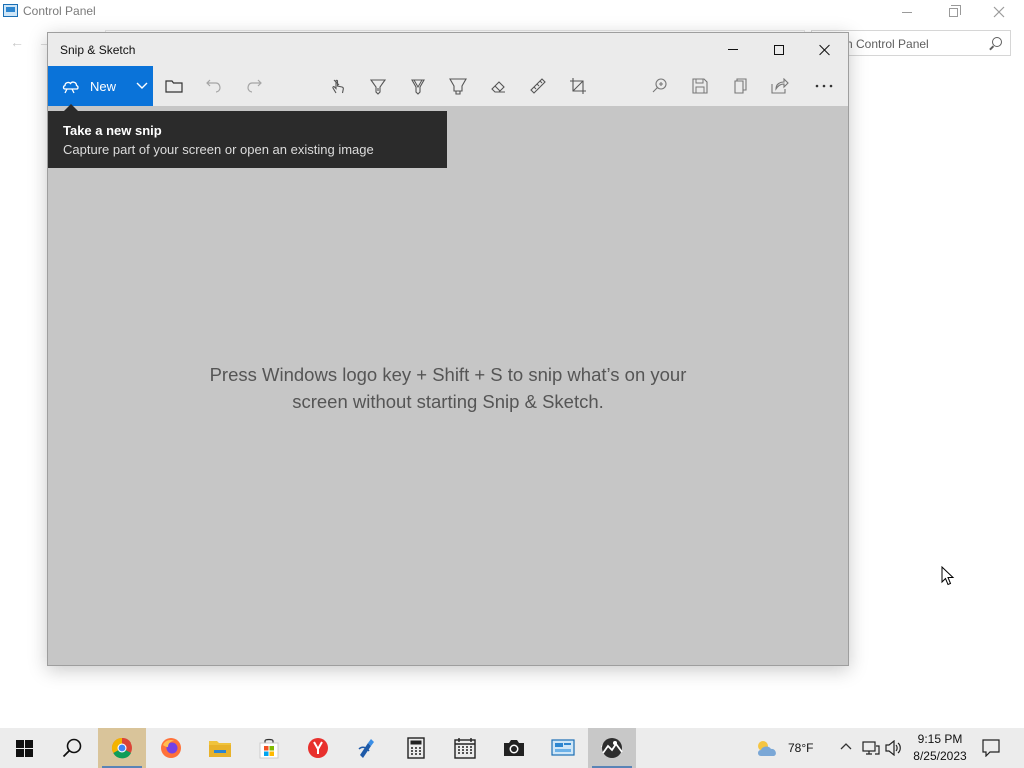 The height and width of the screenshot is (768, 1024). What do you see at coordinates (894, 748) in the screenshot?
I see `volume-icon` at bounding box center [894, 748].